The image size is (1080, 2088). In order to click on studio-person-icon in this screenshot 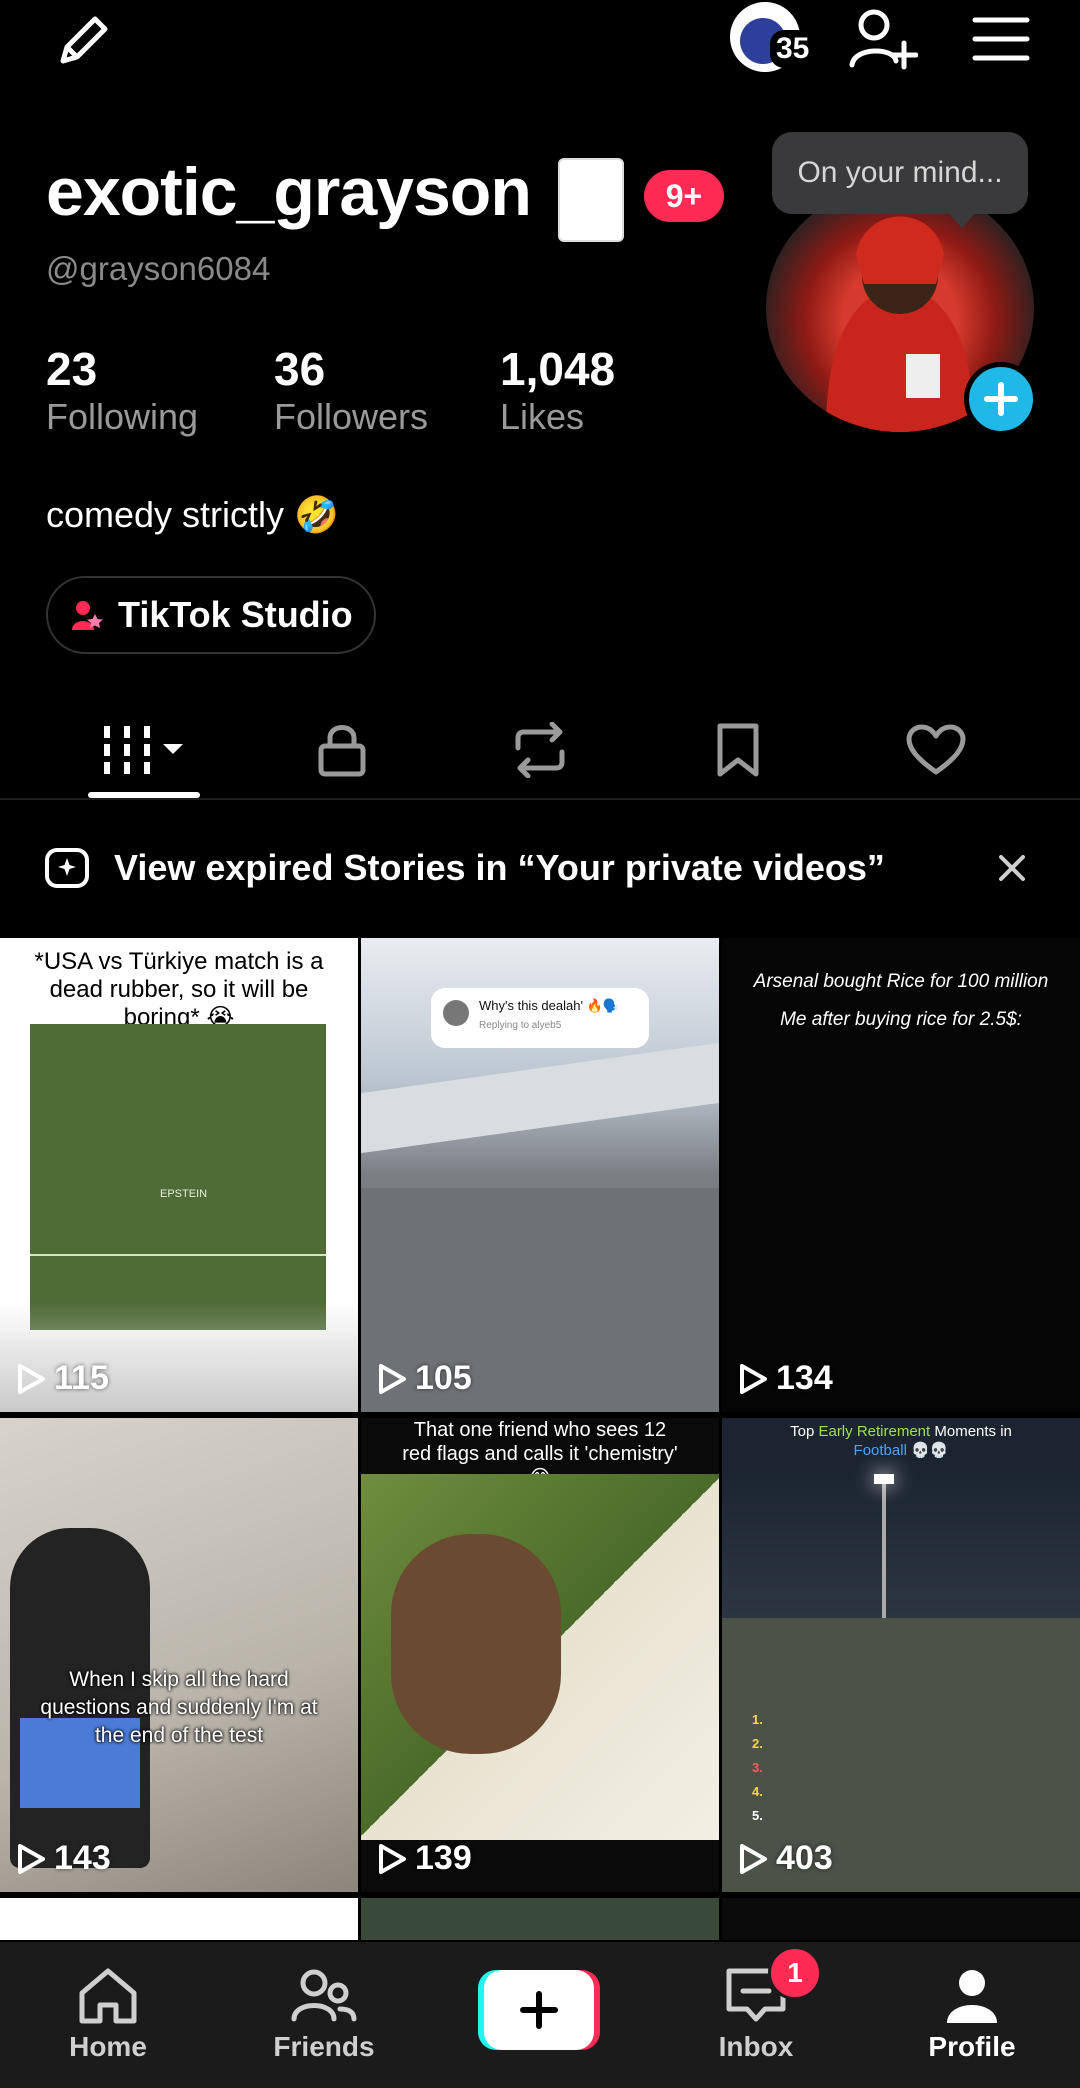, I will do `click(87, 615)`.